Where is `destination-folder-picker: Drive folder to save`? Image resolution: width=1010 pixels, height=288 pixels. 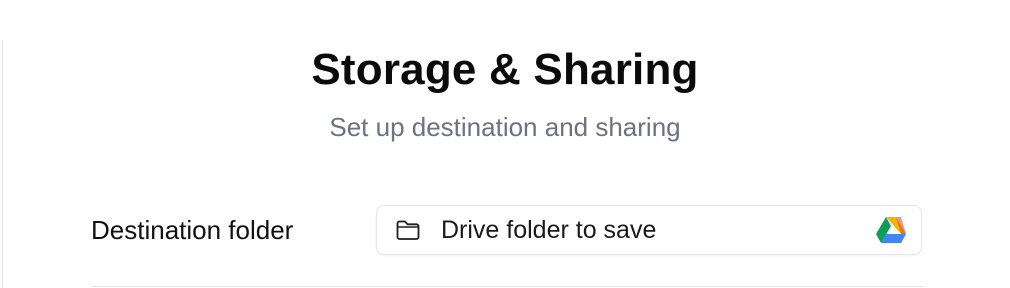
destination-folder-picker: Drive folder to save is located at coordinates (649, 230).